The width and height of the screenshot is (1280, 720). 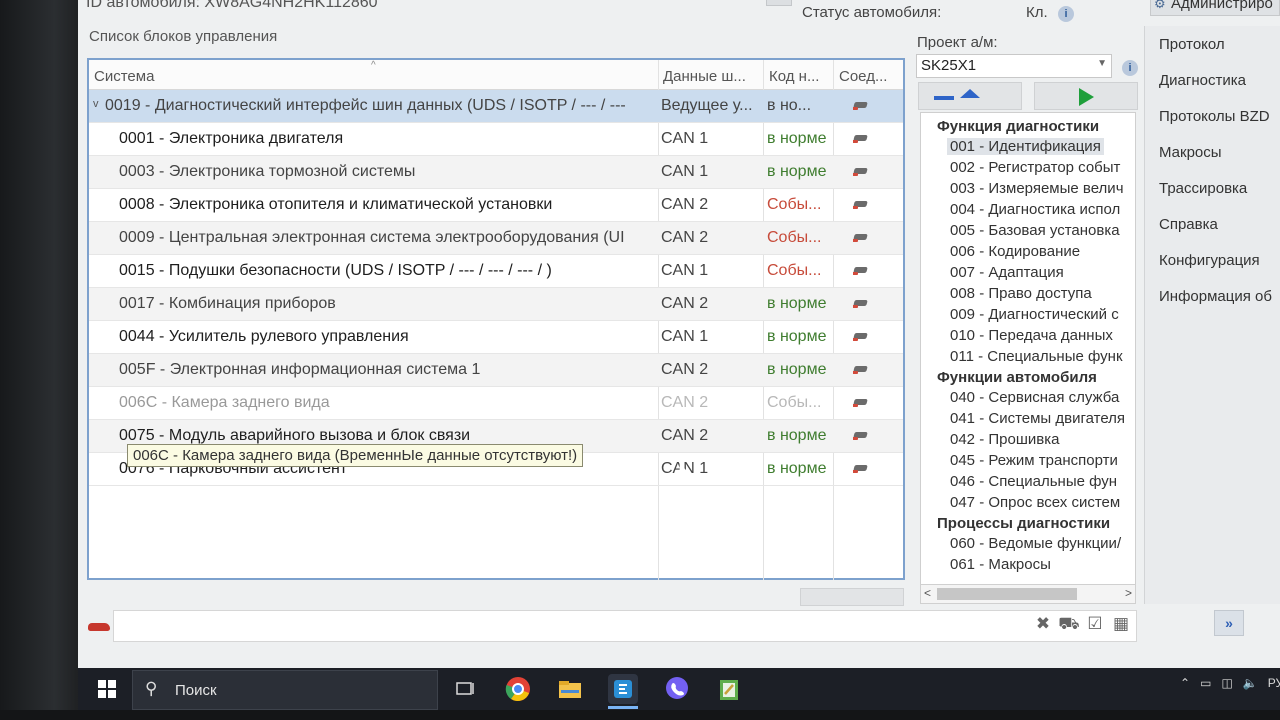 What do you see at coordinates (184, 76) in the screenshot?
I see `column-header-system: Система` at bounding box center [184, 76].